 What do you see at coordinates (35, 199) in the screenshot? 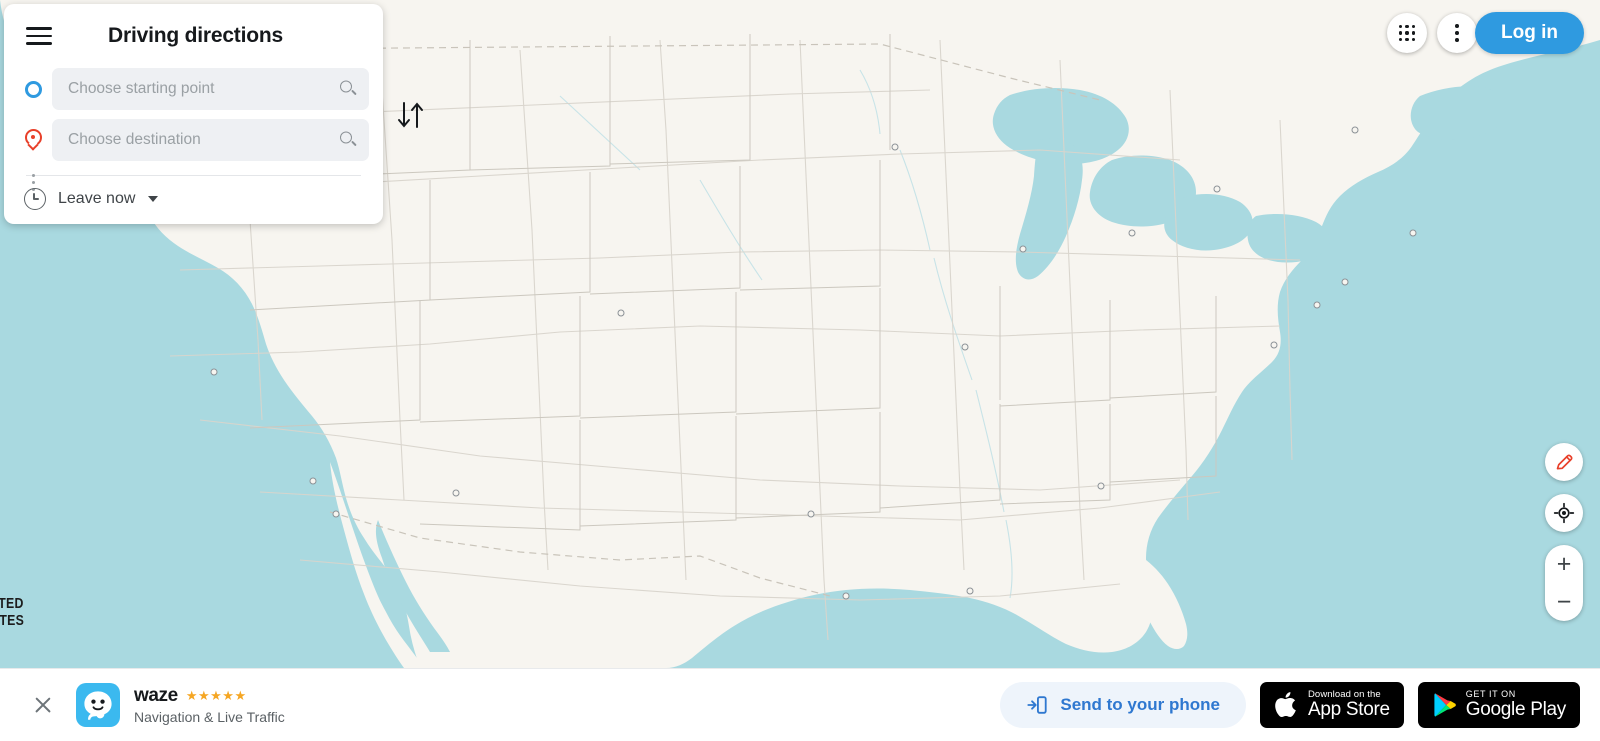
I see `clock-icon` at bounding box center [35, 199].